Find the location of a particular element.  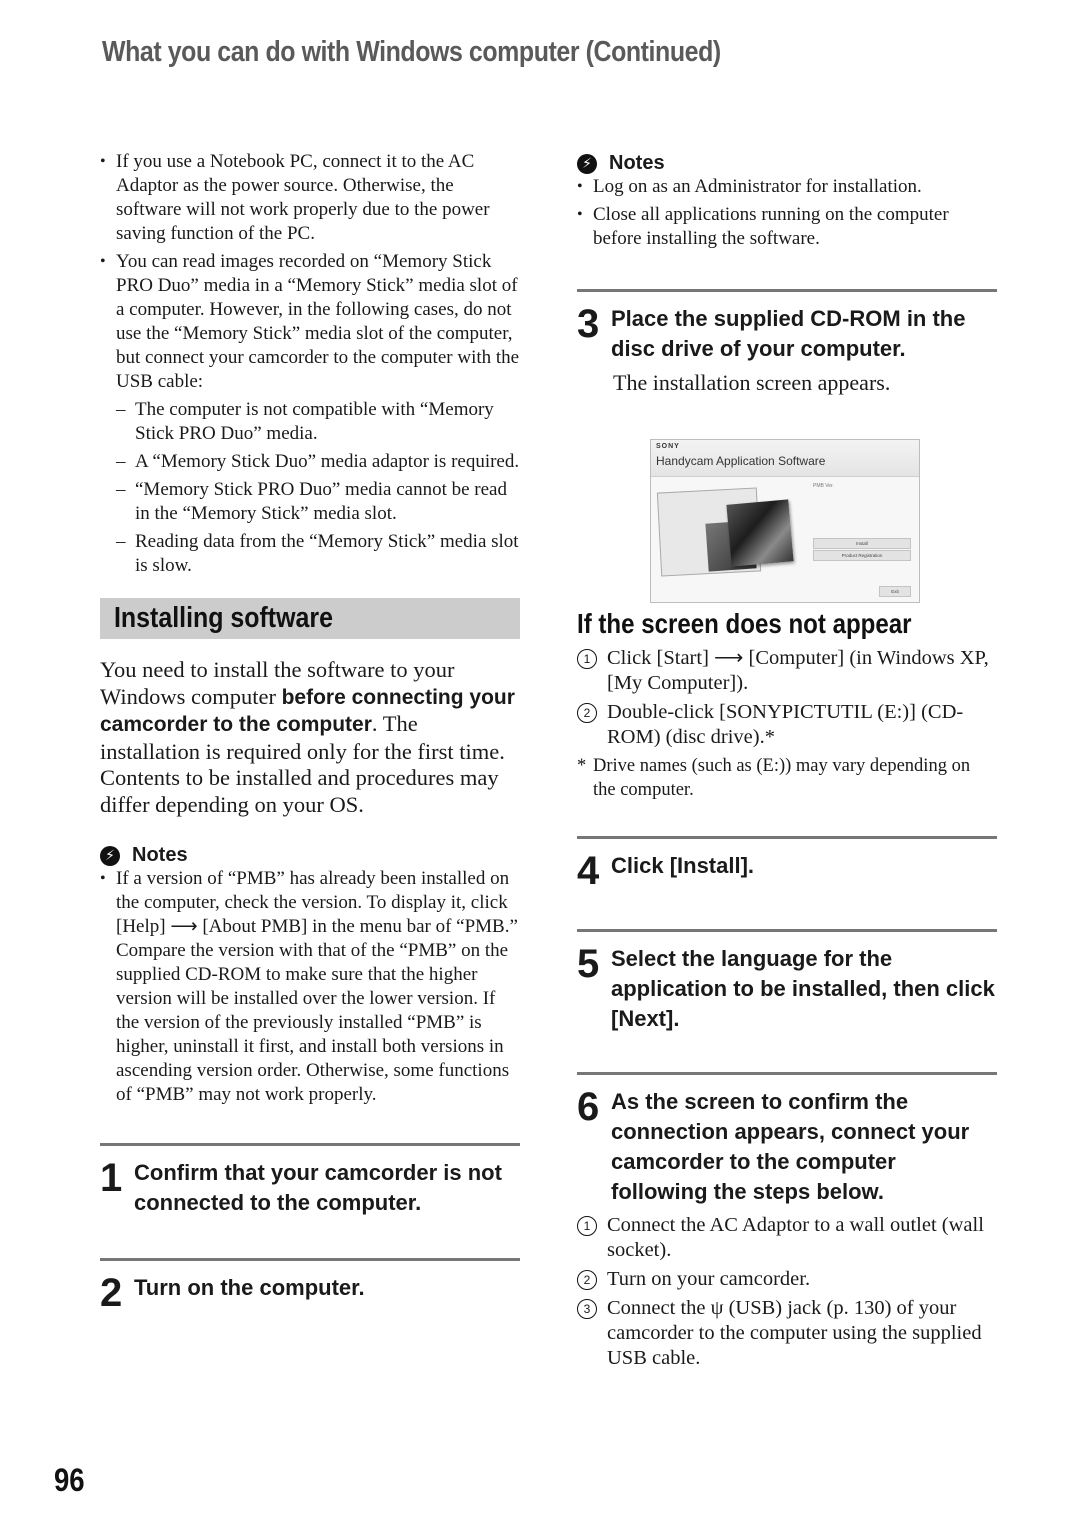

step-number: 1 is located at coordinates (111, 1178).